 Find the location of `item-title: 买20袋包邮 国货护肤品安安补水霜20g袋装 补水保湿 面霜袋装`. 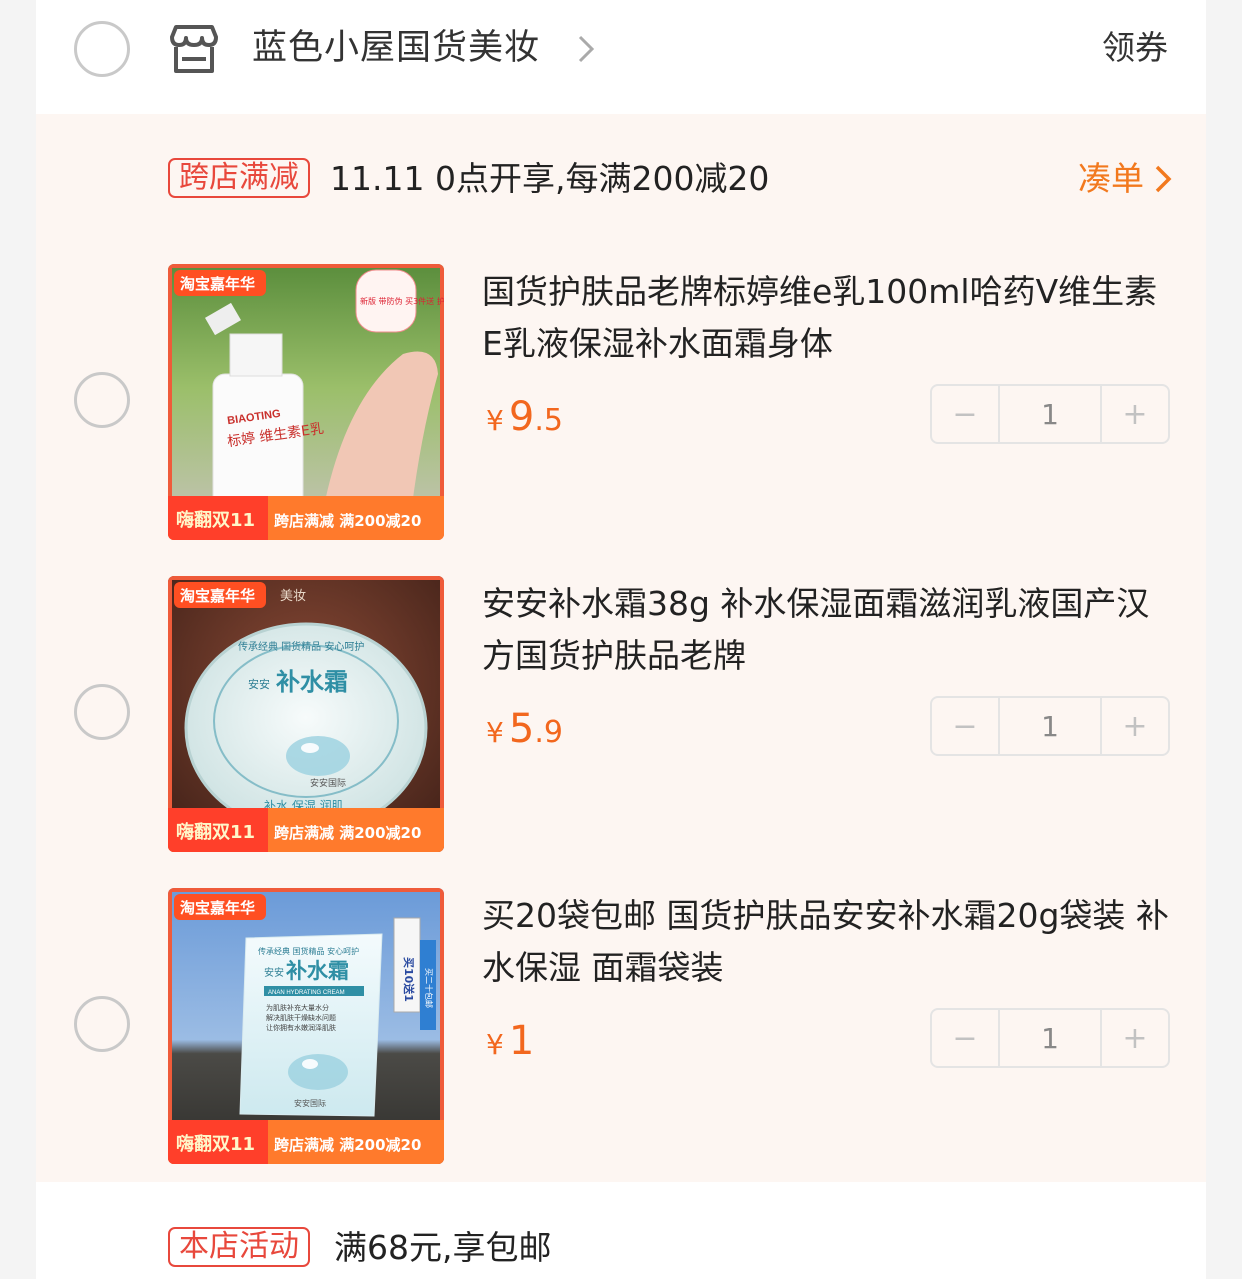

item-title: 买20袋包邮 国货护肤品安安补水霜20g袋装 补水保湿 面霜袋装 is located at coordinates (827, 942).